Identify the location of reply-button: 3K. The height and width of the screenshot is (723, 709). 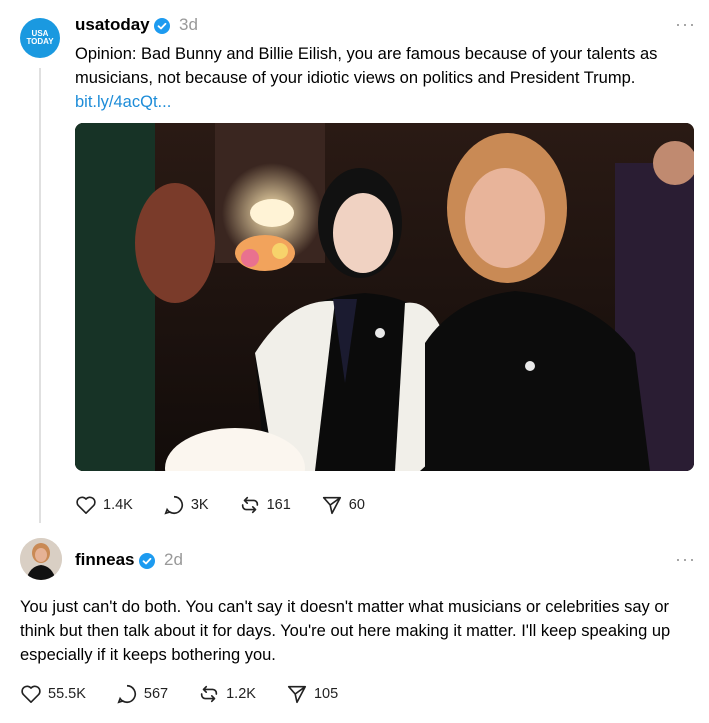
(186, 505).